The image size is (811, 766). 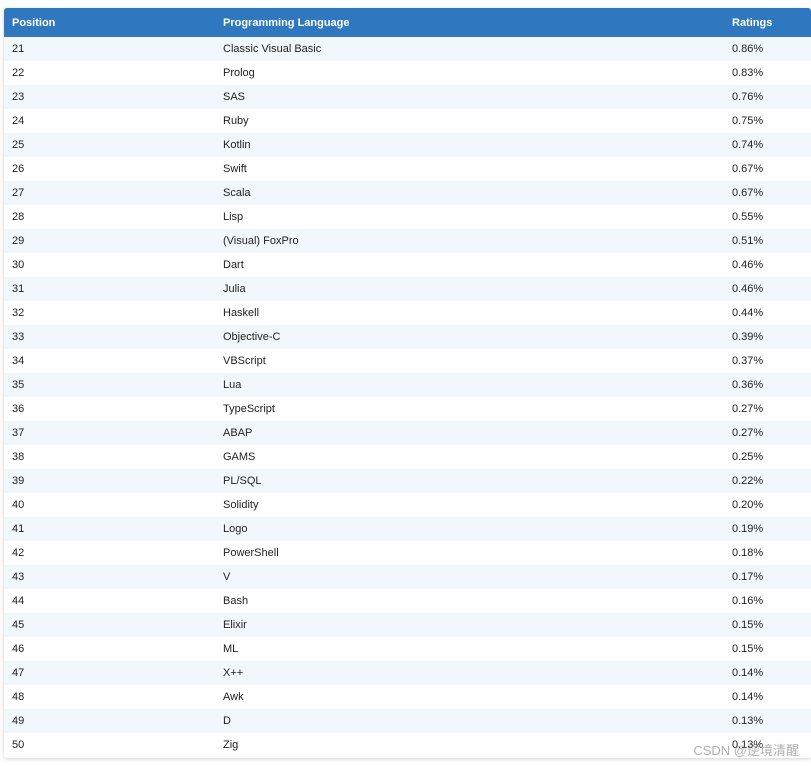 I want to click on cell-rating: 0.16%, so click(x=748, y=601).